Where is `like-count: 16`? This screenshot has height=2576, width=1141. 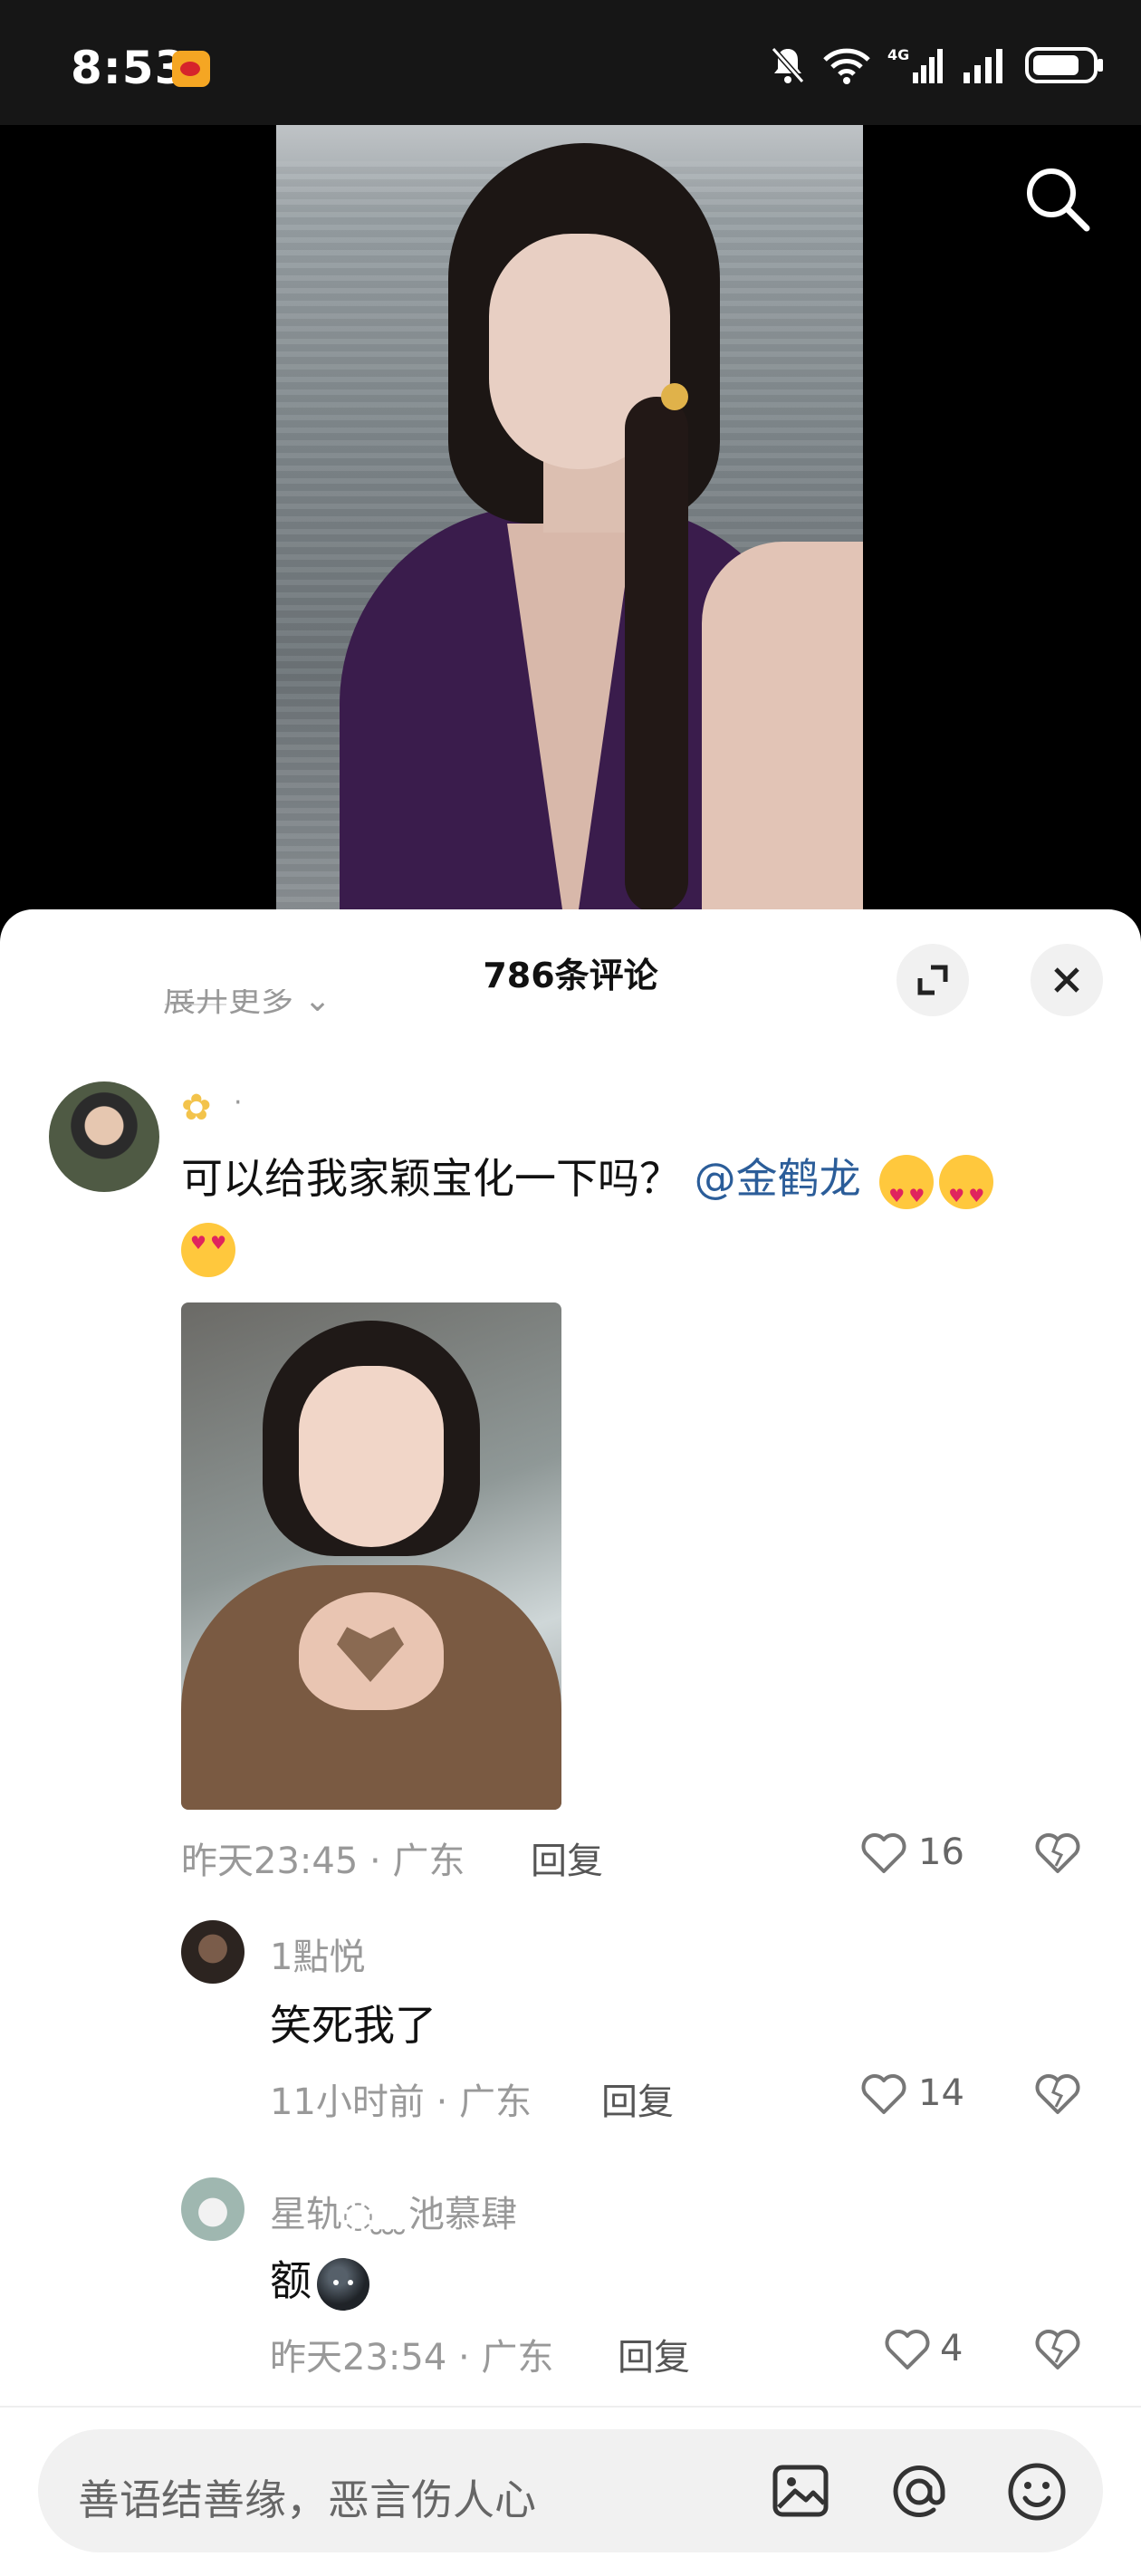
like-count: 16 is located at coordinates (941, 1852).